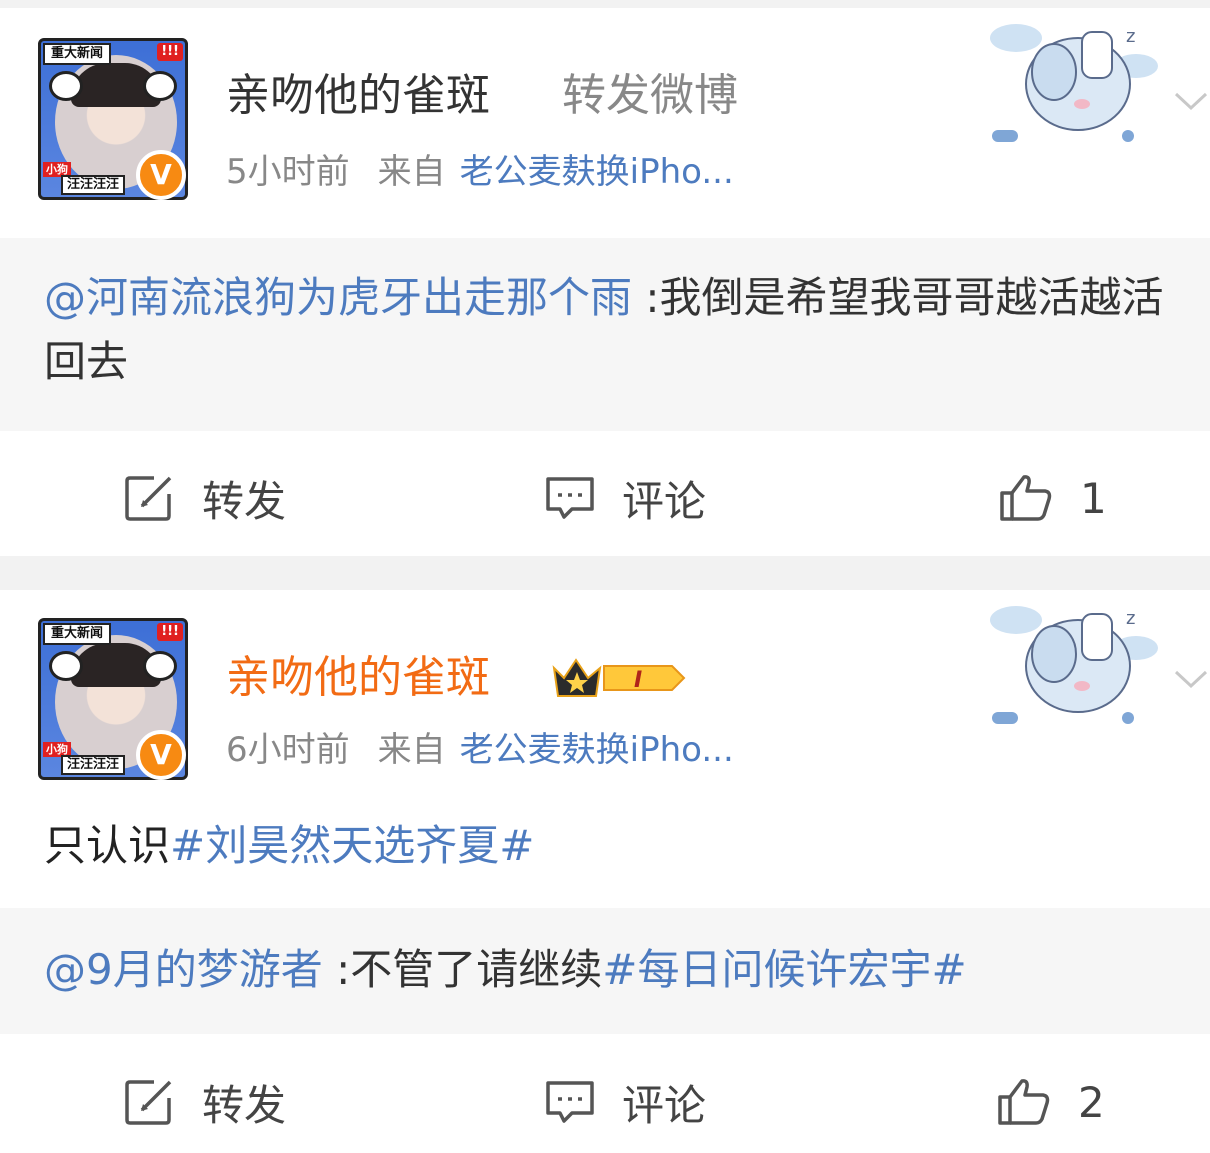 The height and width of the screenshot is (1153, 1210). What do you see at coordinates (183, 969) in the screenshot?
I see `quoted-mention: @9月的梦游者` at bounding box center [183, 969].